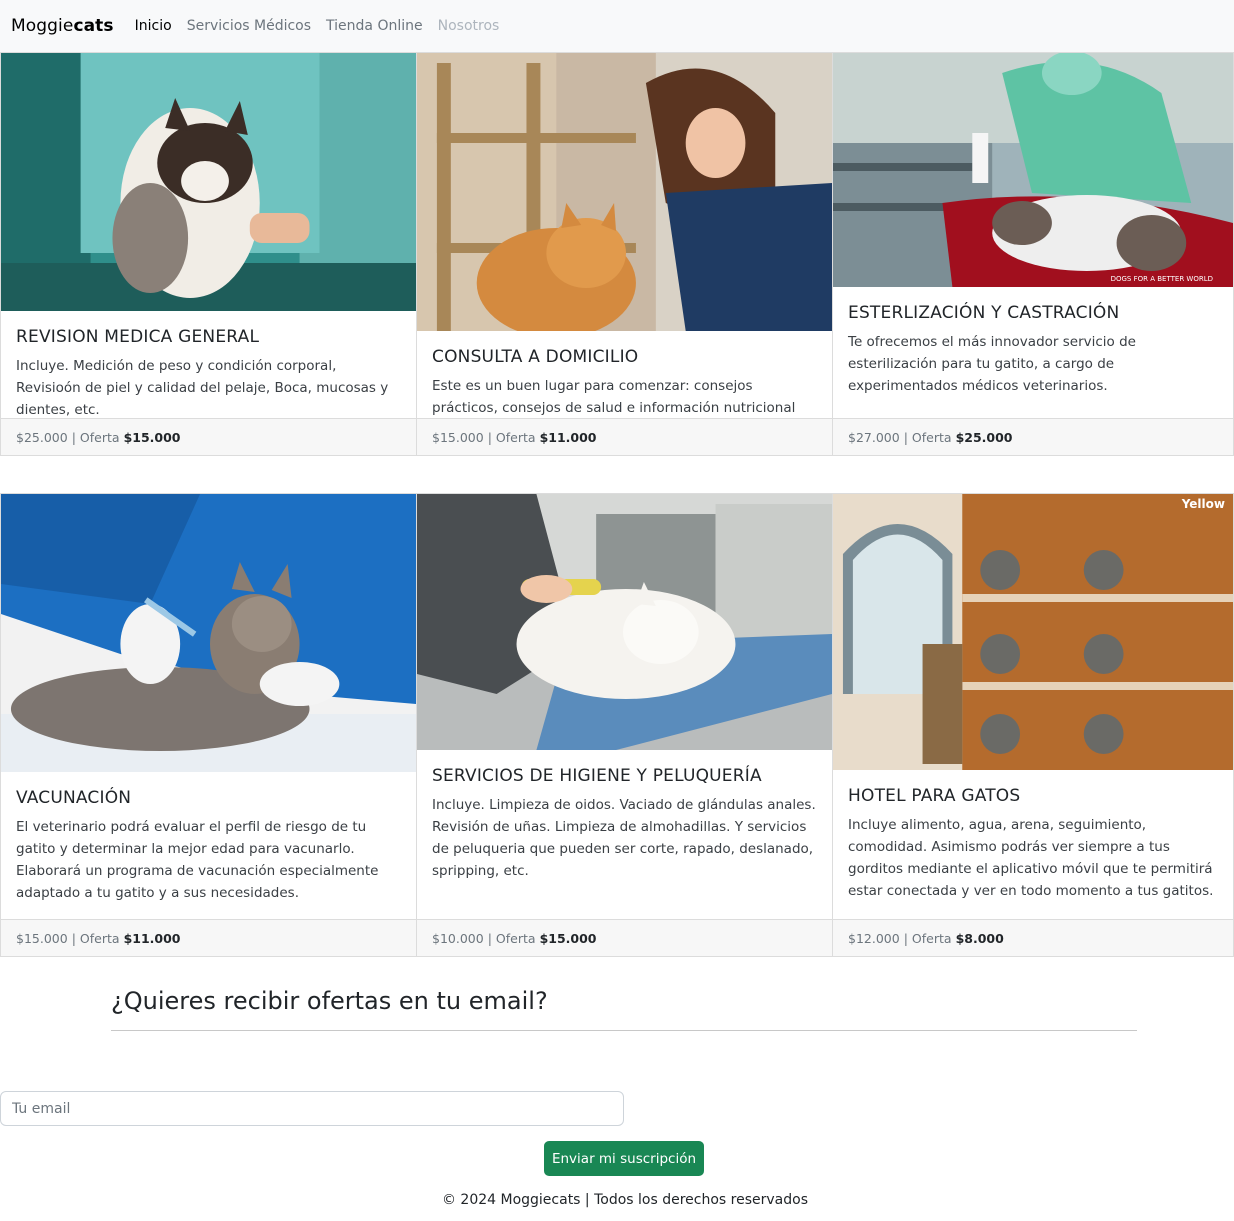 Image resolution: width=1234 pixels, height=1221 pixels. Describe the element at coordinates (874, 437) in the screenshot. I see `regular-price: $27.000` at that location.